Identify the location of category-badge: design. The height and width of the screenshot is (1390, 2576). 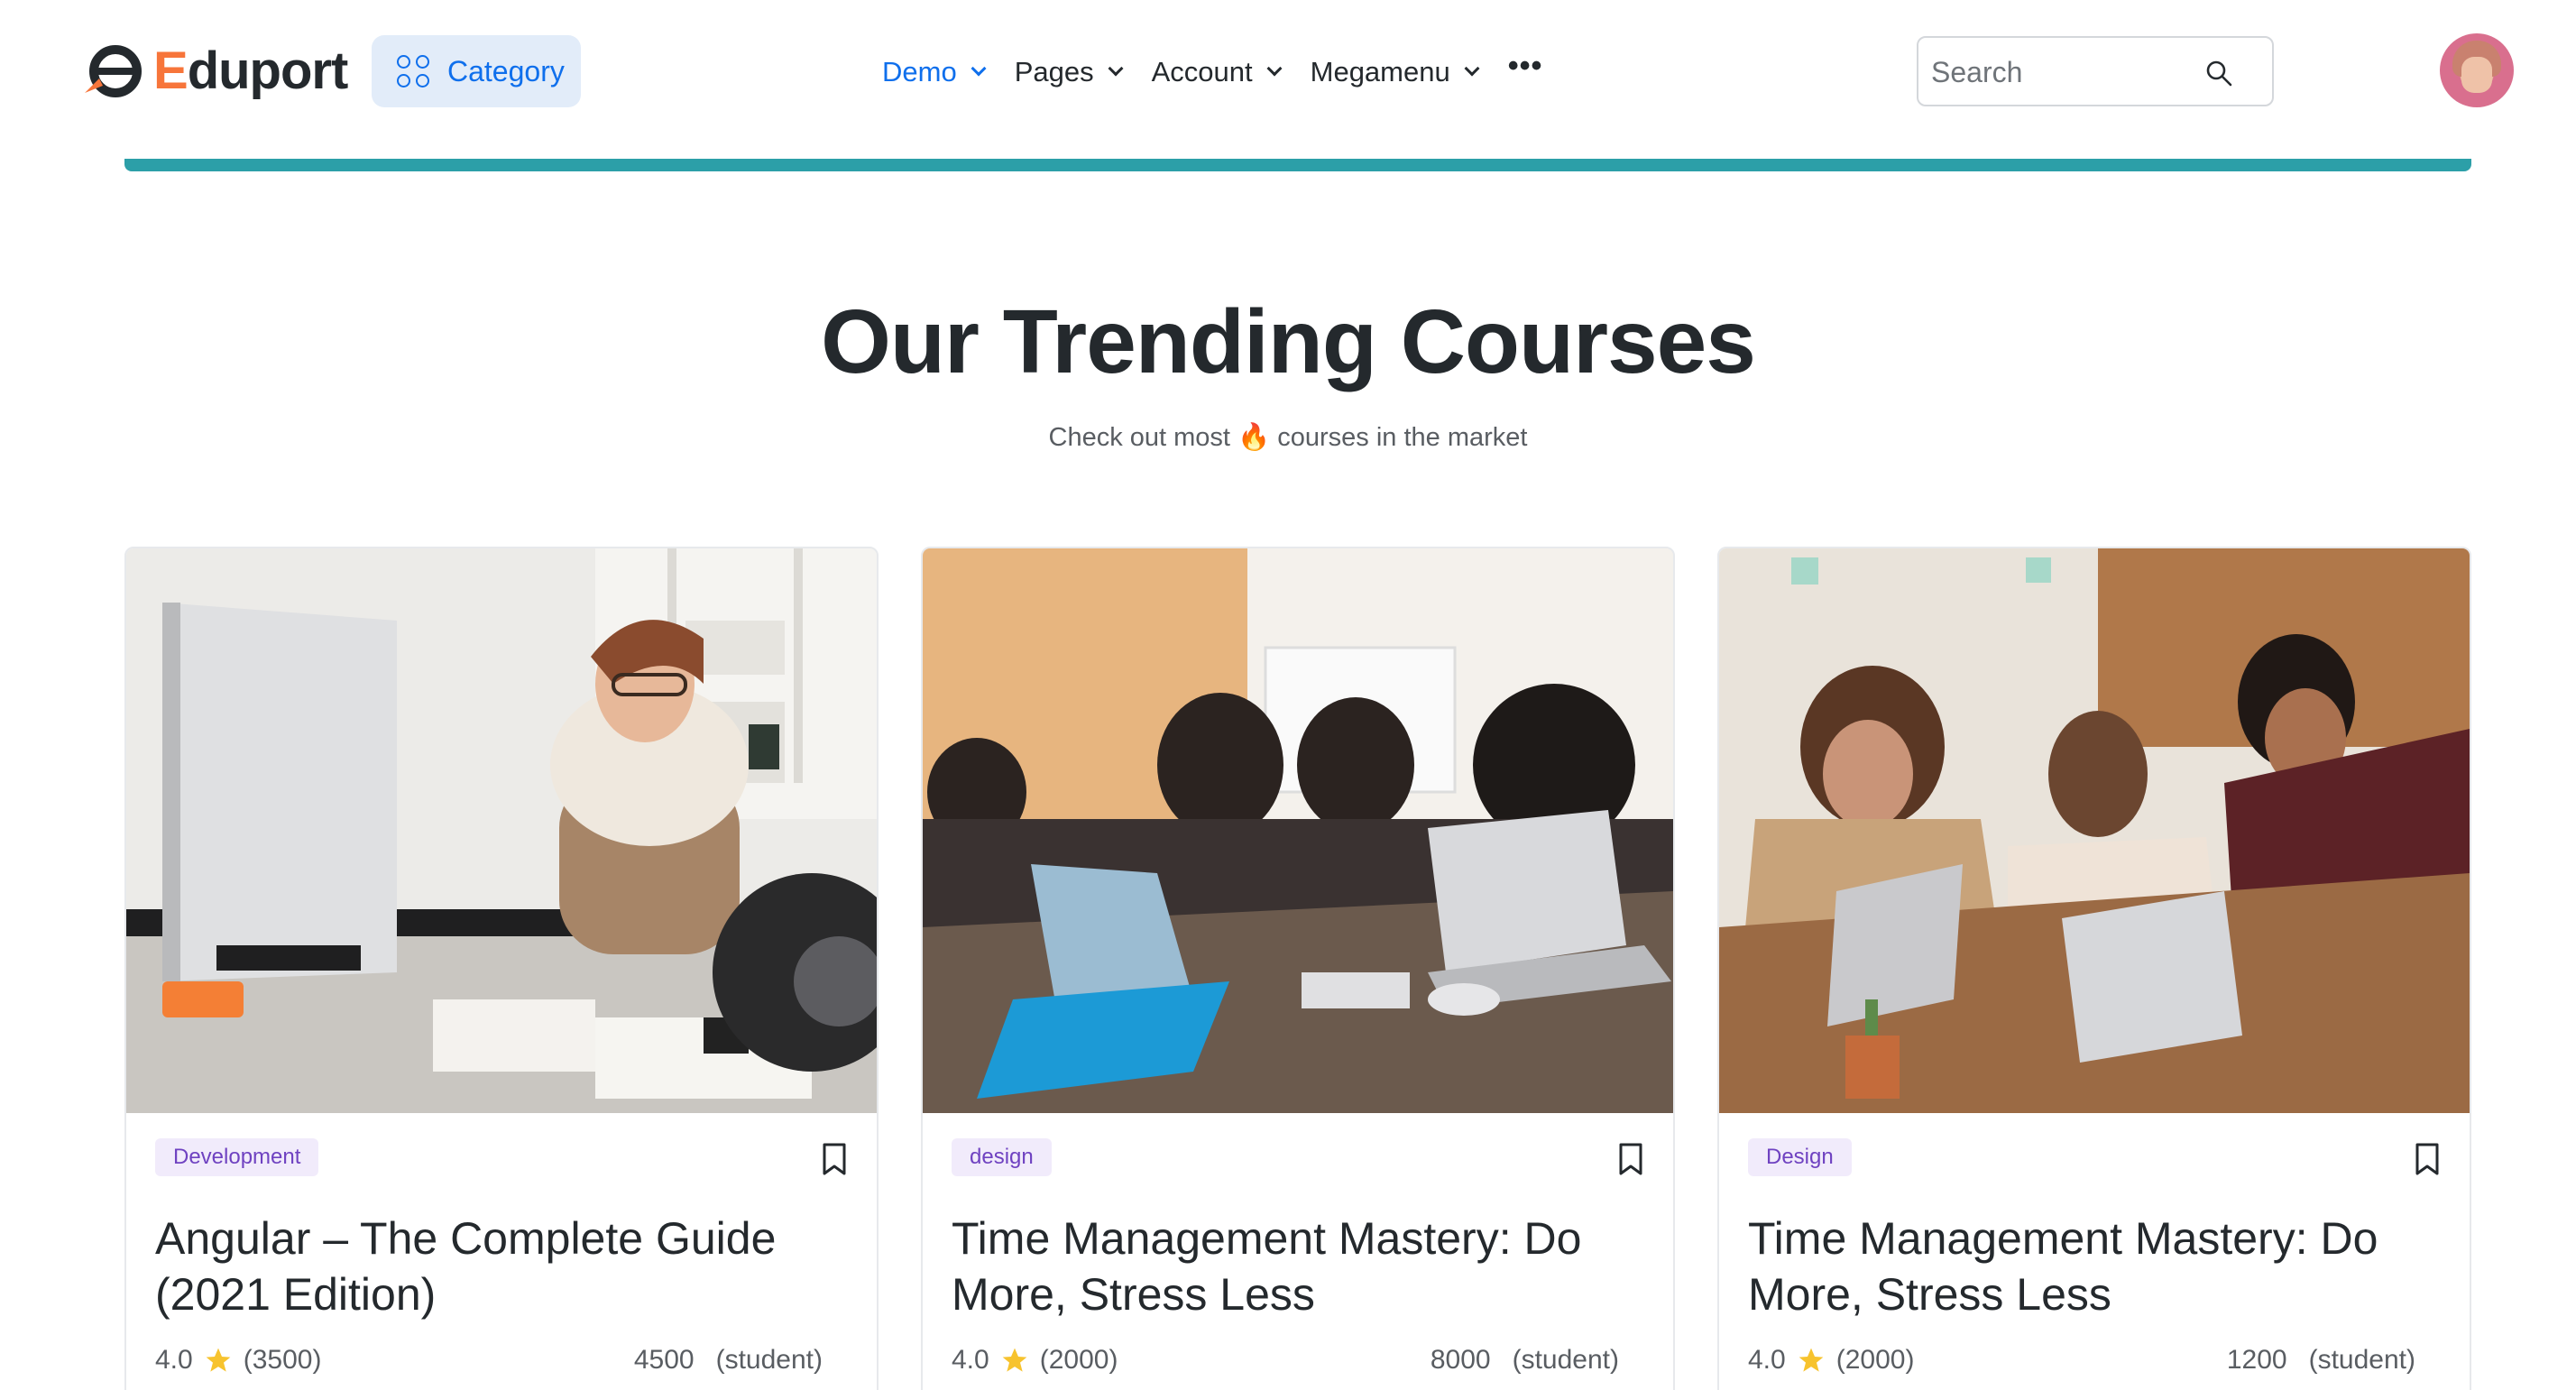
(1002, 1157).